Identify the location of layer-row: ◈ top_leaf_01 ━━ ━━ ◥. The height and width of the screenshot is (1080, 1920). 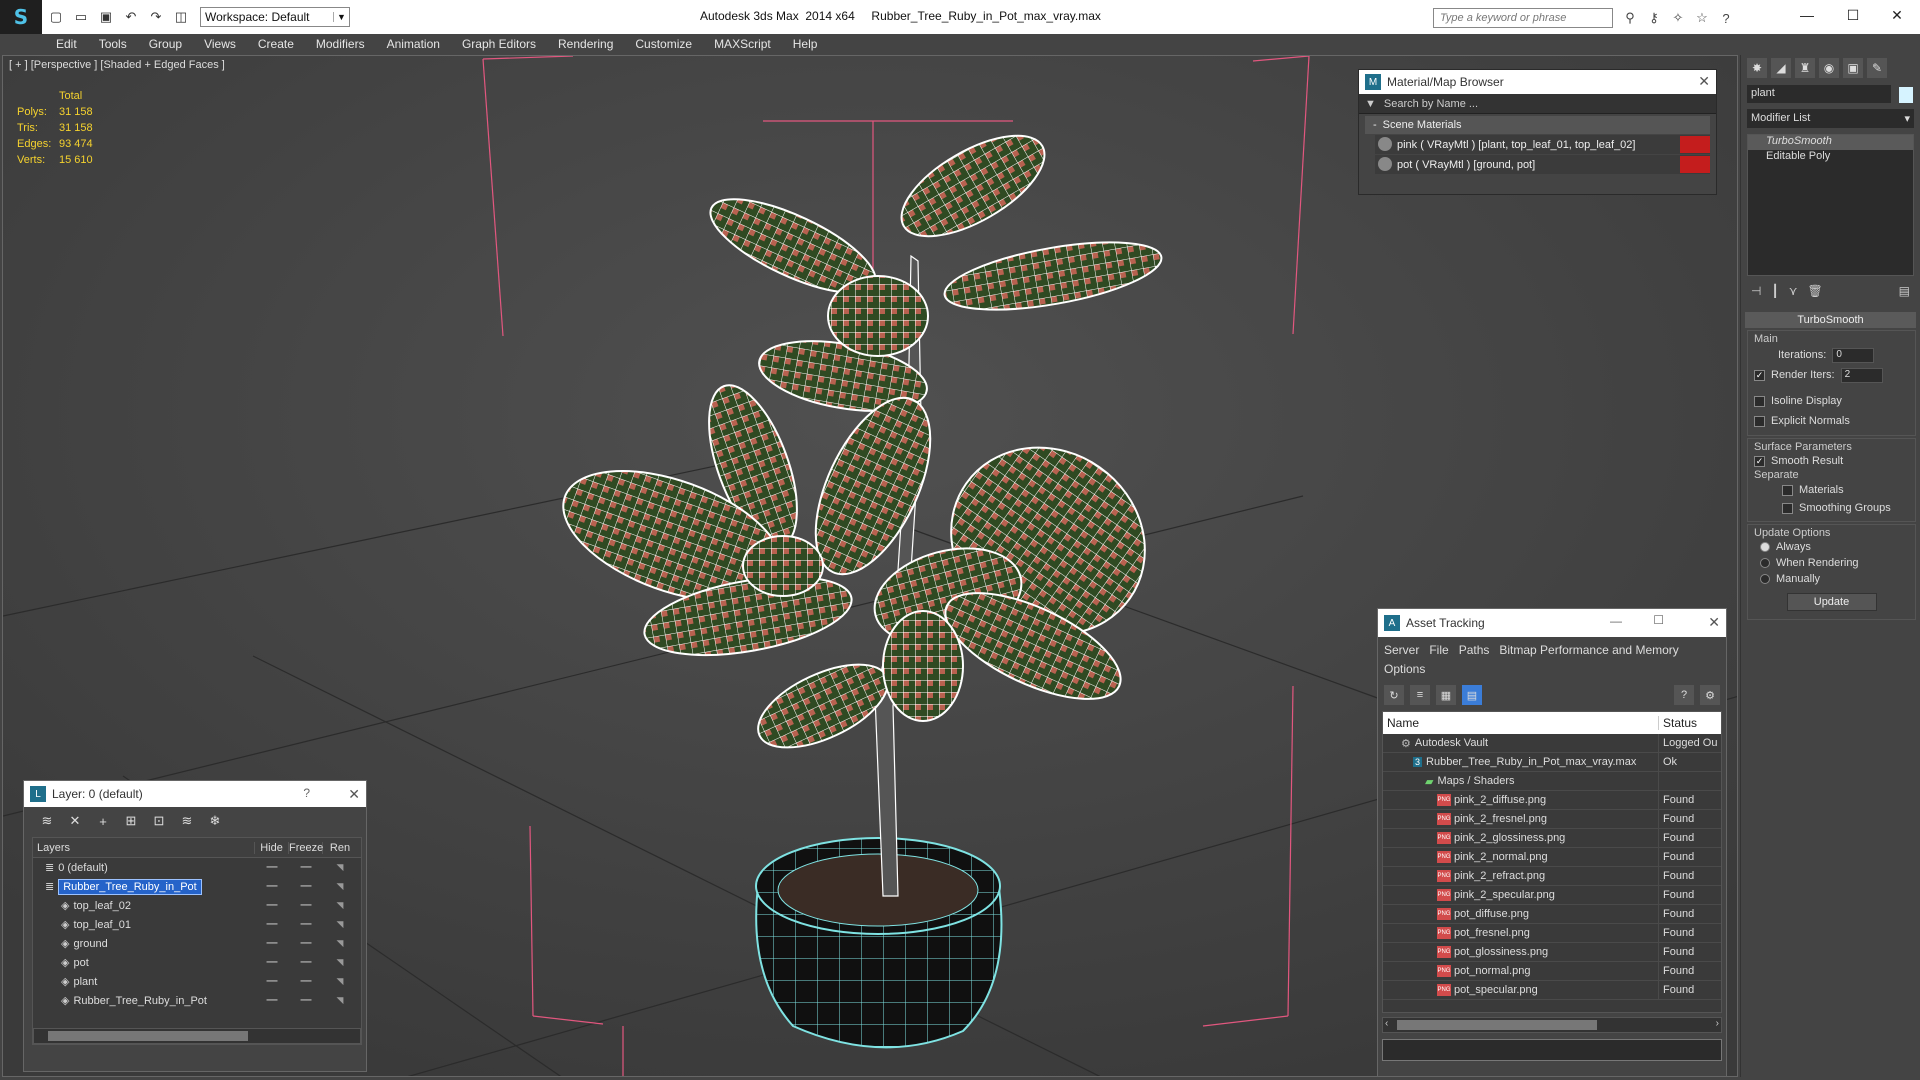
(197, 924).